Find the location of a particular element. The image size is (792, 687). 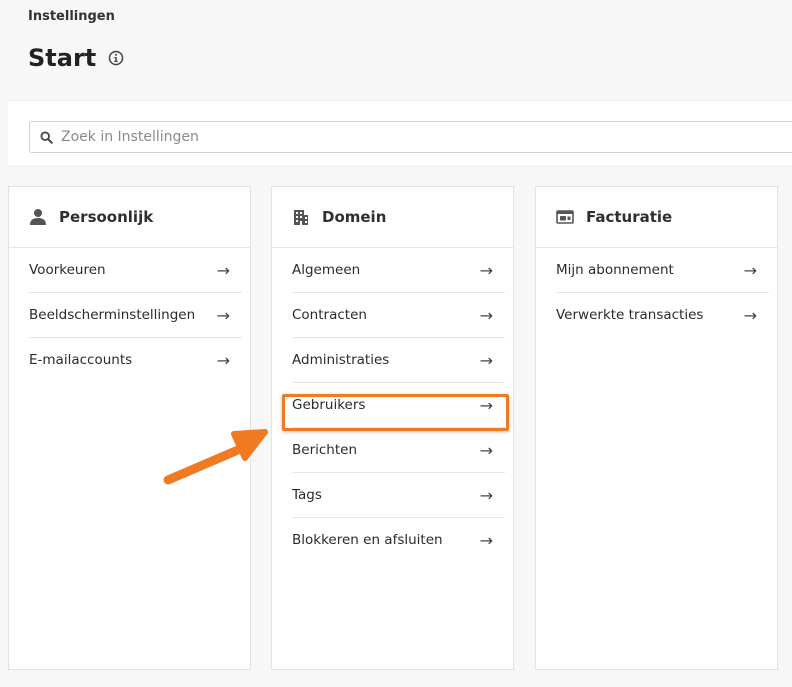

card-billing-header: Facturatie is located at coordinates (656, 217).